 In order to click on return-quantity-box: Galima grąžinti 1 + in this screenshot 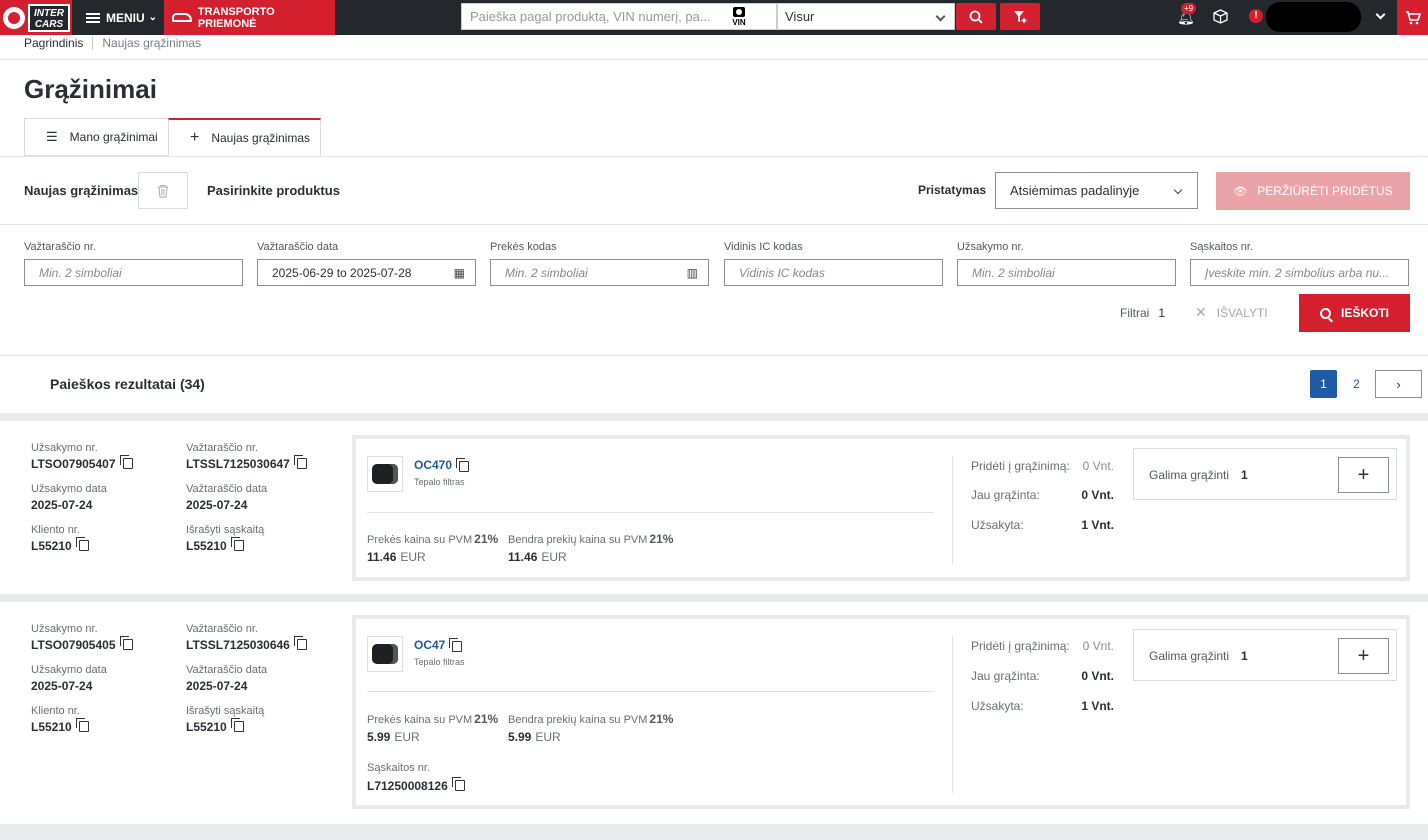, I will do `click(1265, 655)`.